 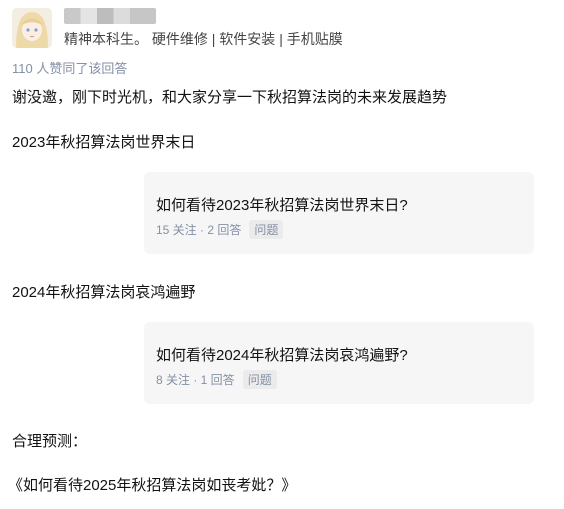 What do you see at coordinates (104, 142) in the screenshot?
I see `section-heading-2023: 2023年秋招算法岗世界末日` at bounding box center [104, 142].